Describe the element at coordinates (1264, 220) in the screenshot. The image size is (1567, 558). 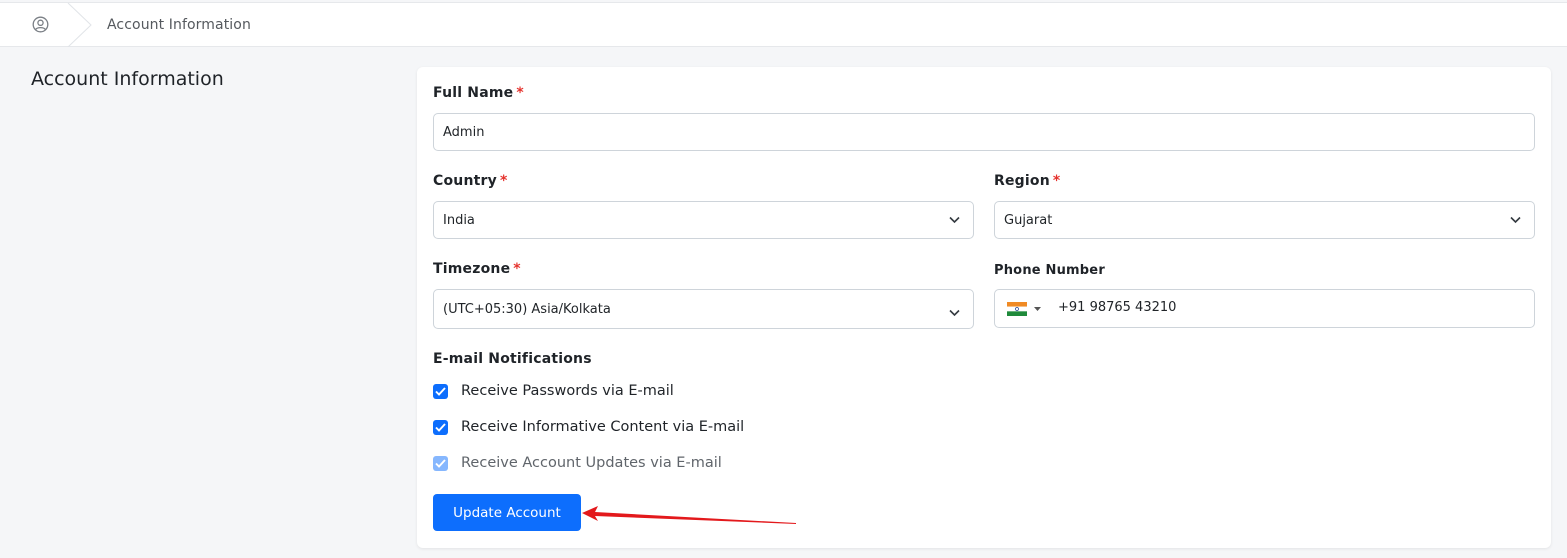
I see `region-select: Gujarat` at that location.